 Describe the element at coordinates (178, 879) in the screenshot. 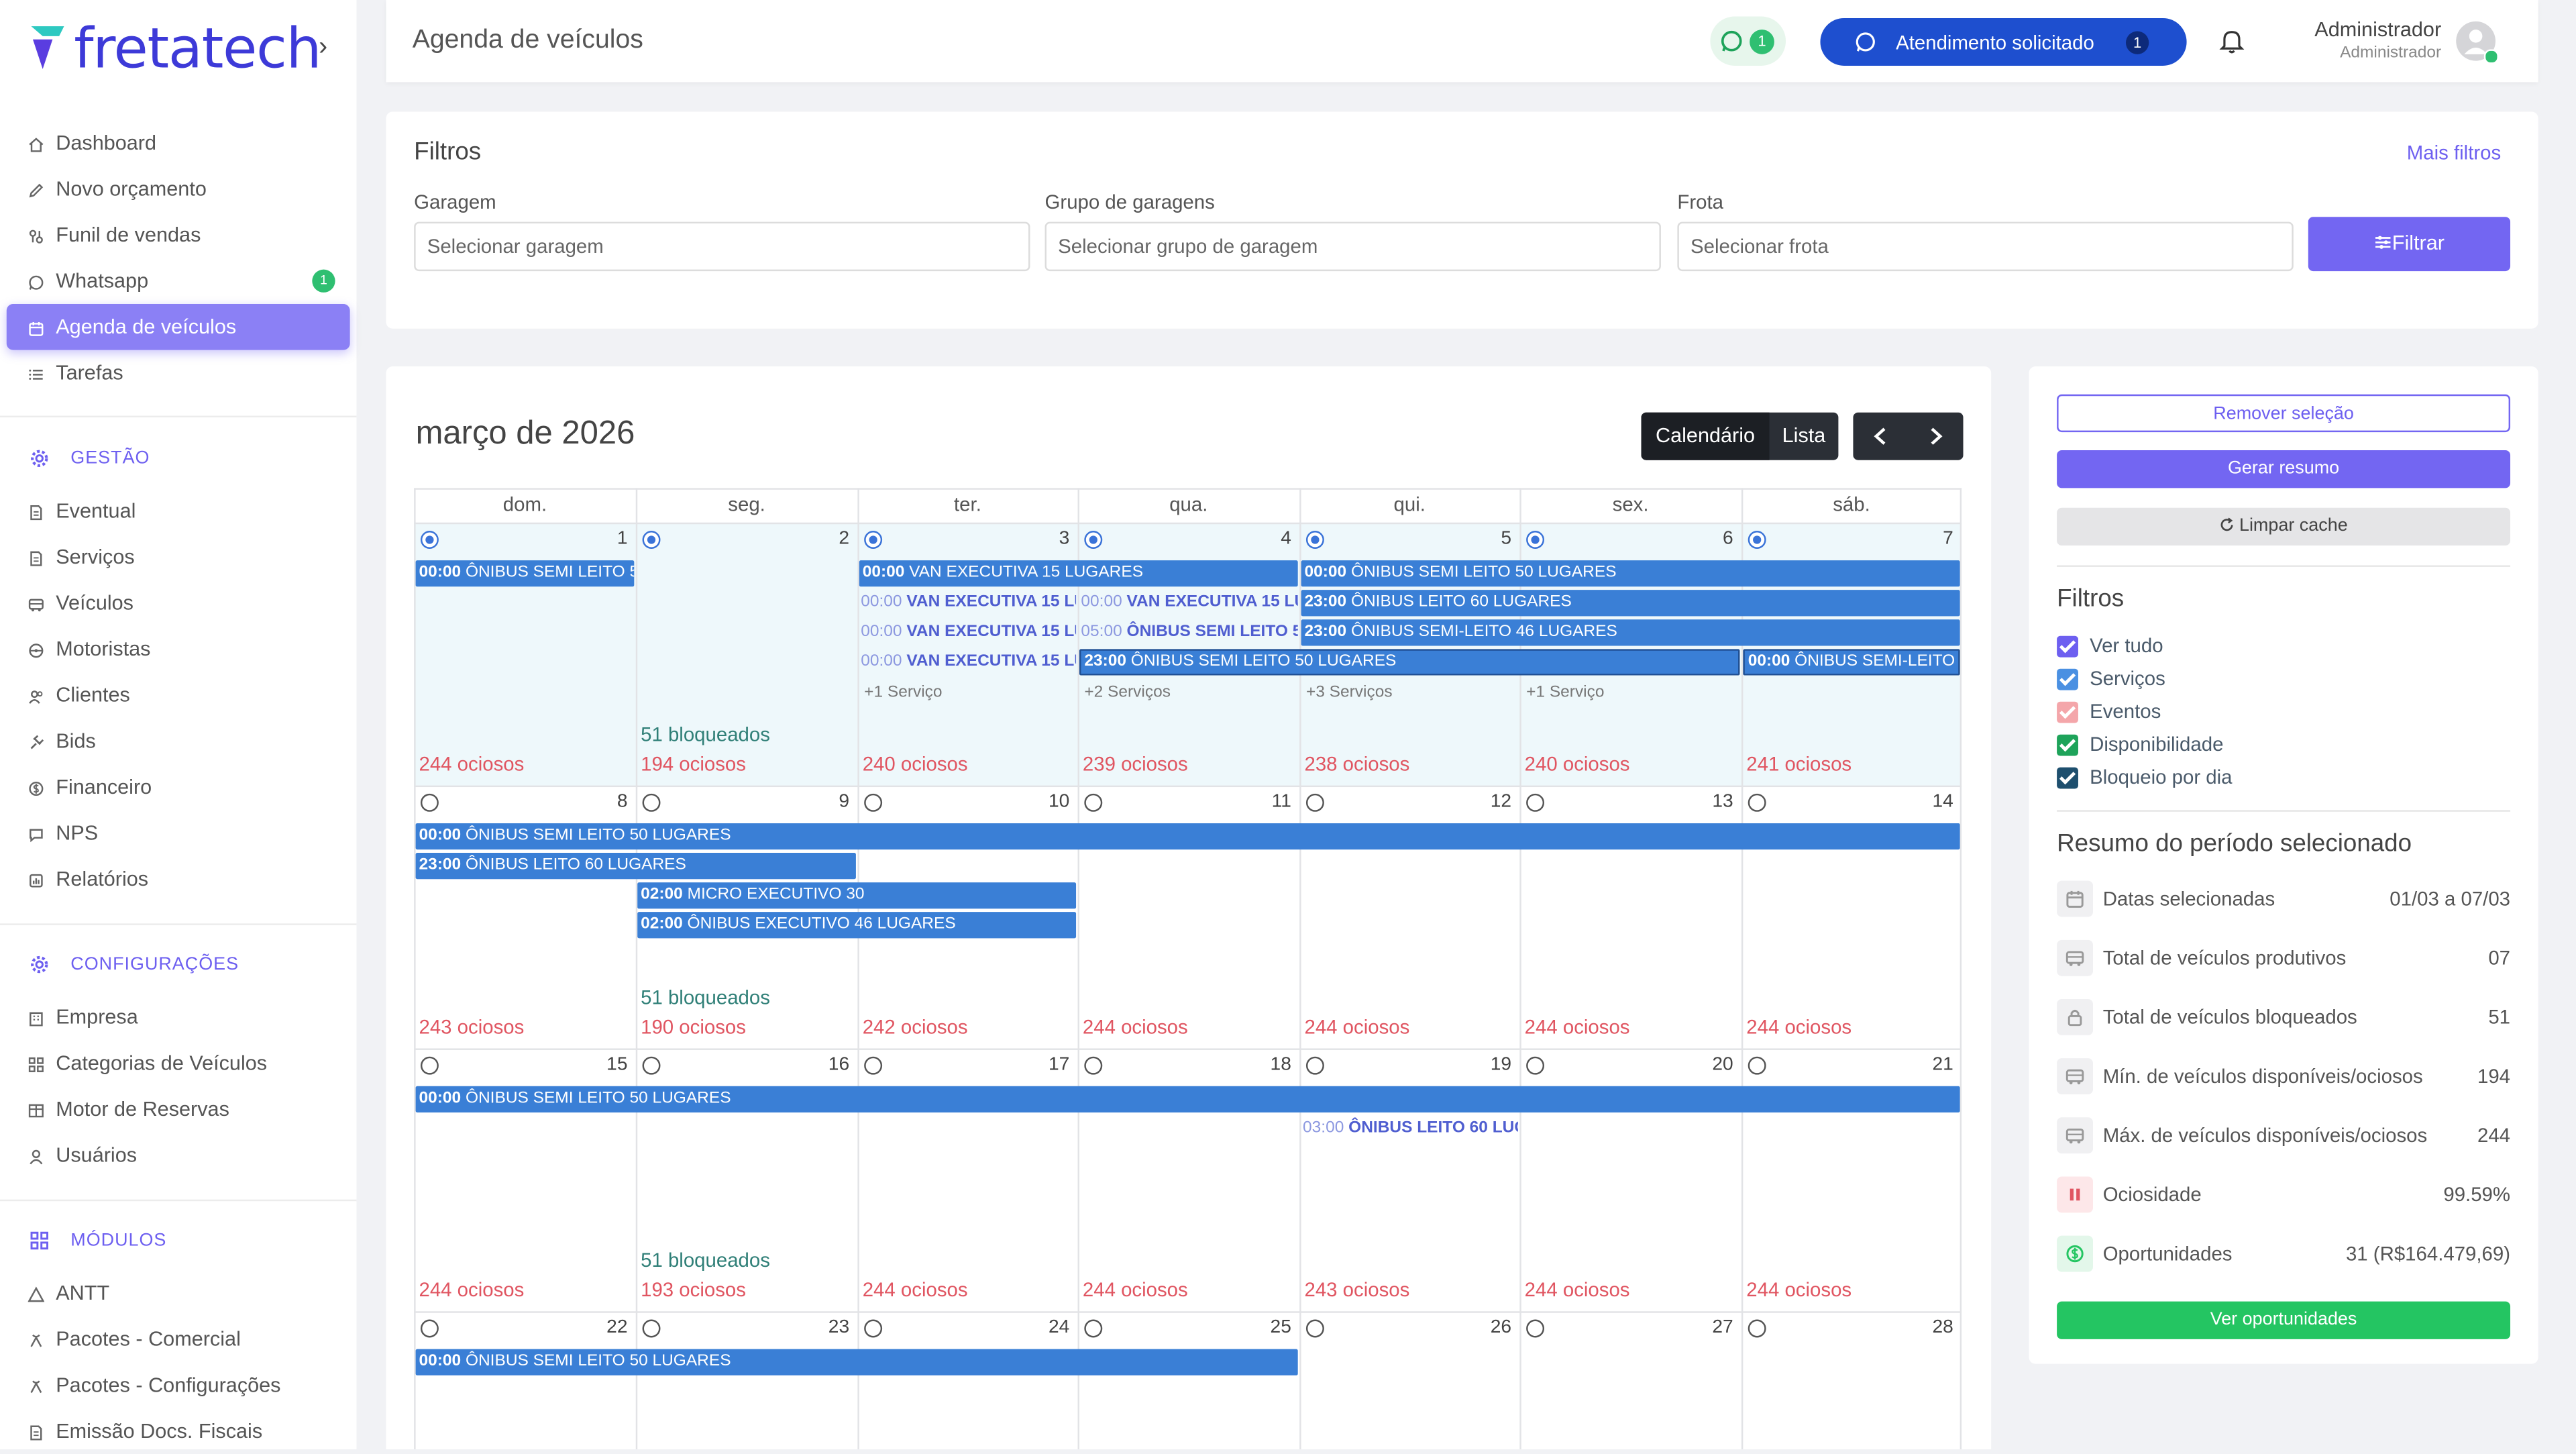

I see `sidebar-item-relatorios: Relatórios` at that location.